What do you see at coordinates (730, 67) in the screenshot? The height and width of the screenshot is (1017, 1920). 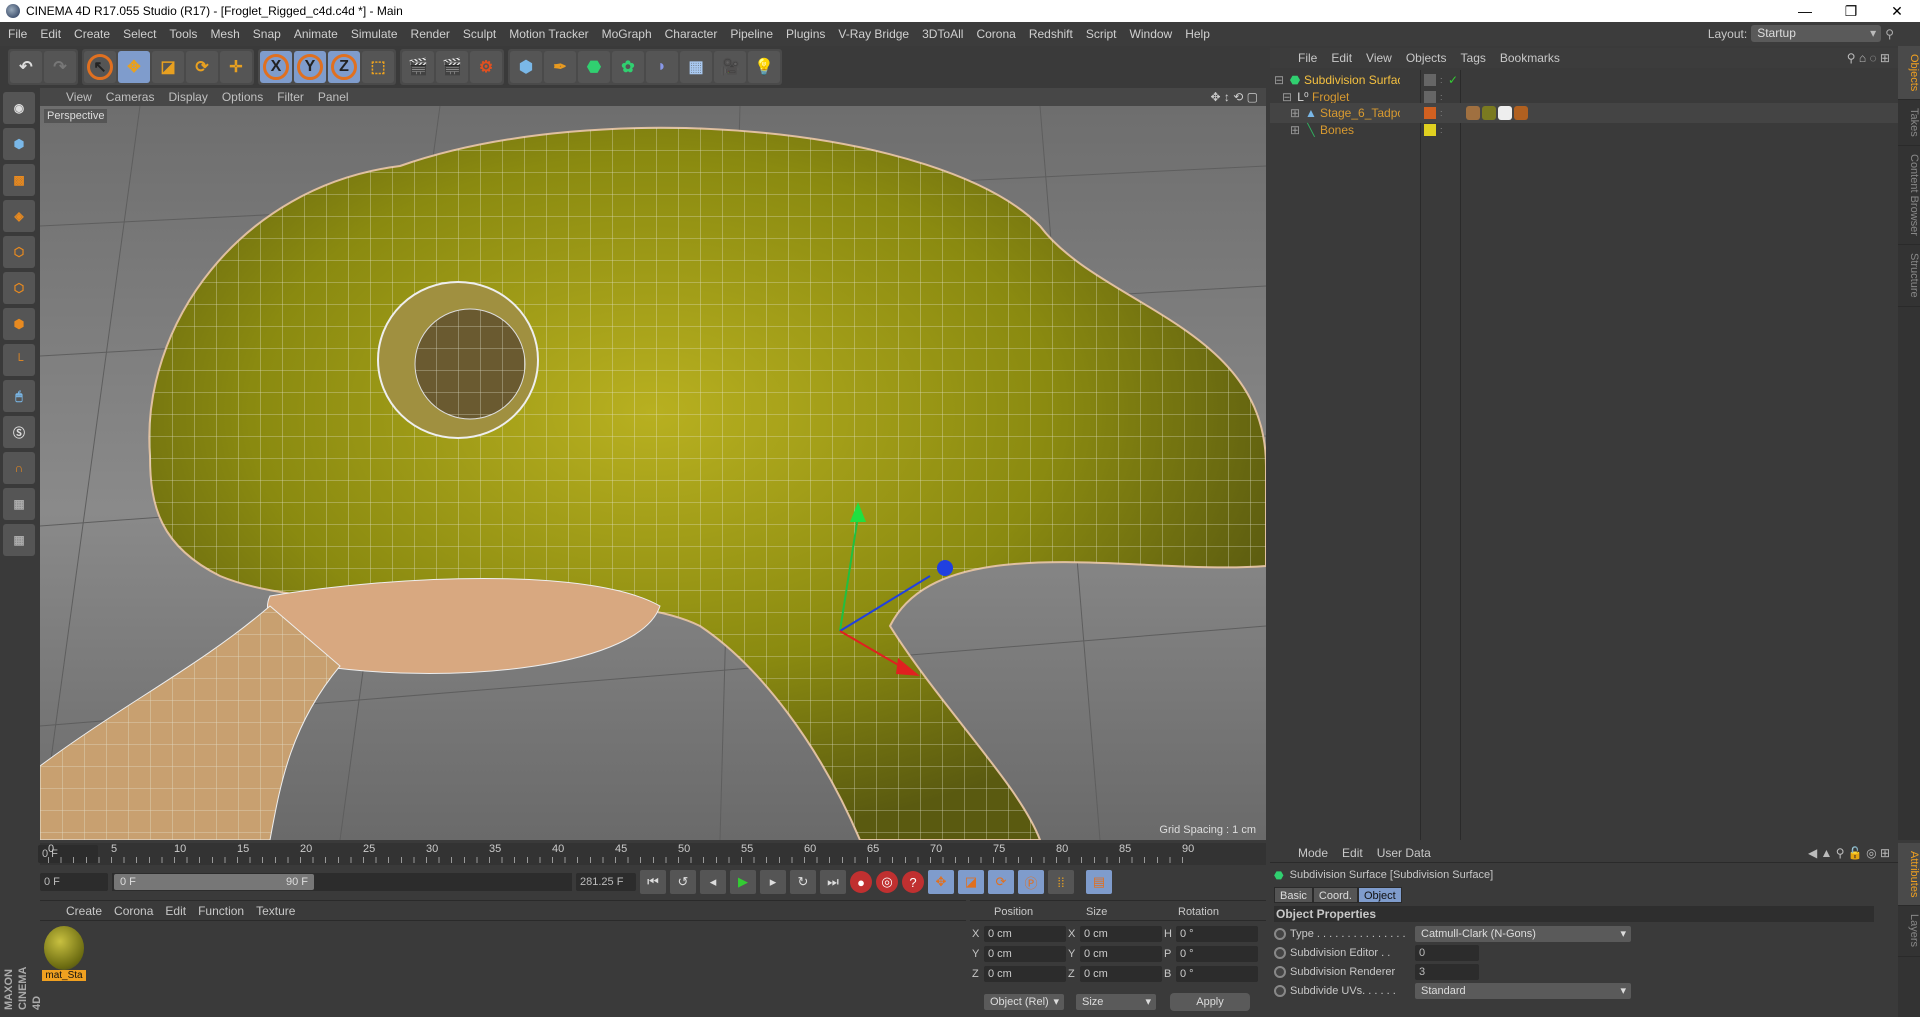 I see `camera-icon: 🎥` at bounding box center [730, 67].